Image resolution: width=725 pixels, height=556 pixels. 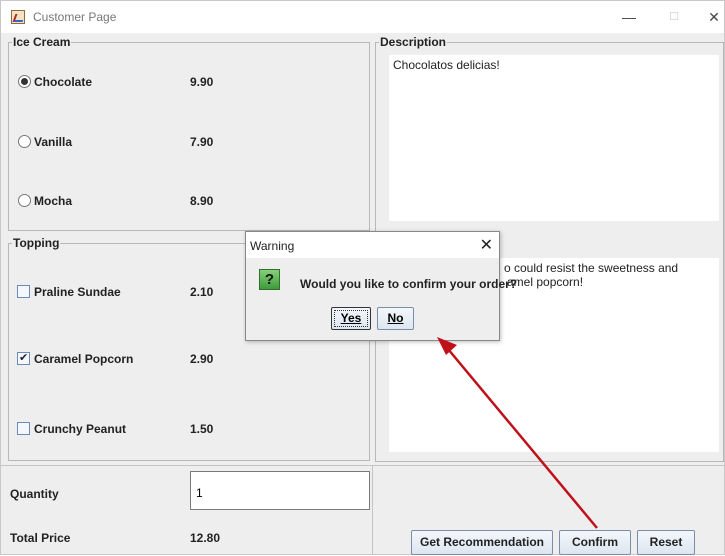 I want to click on vanilla-radio, so click(x=24, y=141).